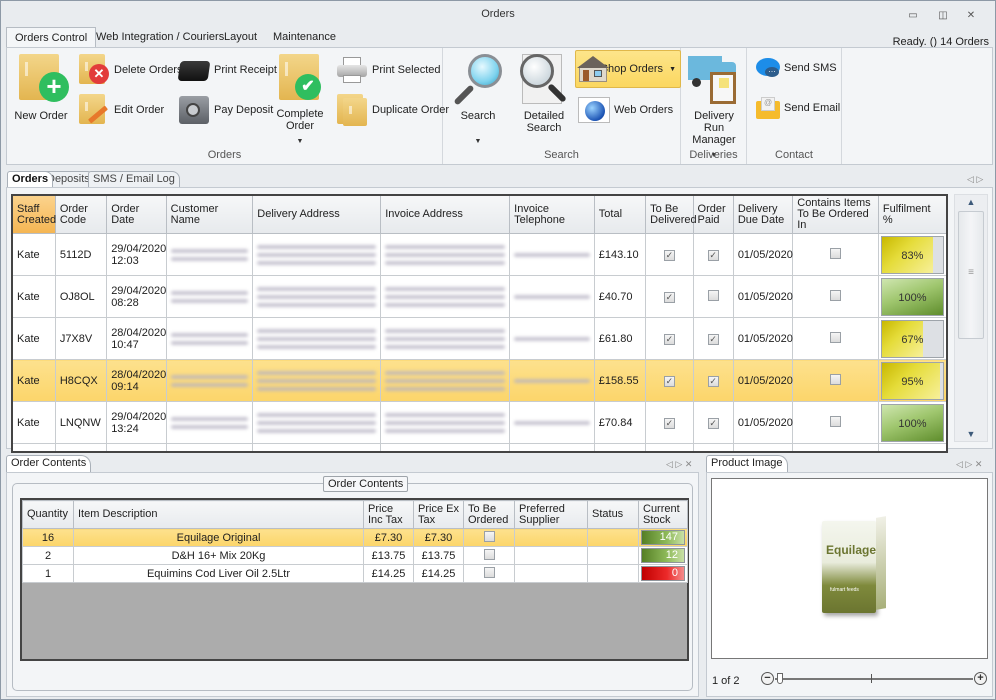 This screenshot has height=700, width=996. Describe the element at coordinates (48, 514) in the screenshot. I see `column-header-quantity: Quantity` at that location.